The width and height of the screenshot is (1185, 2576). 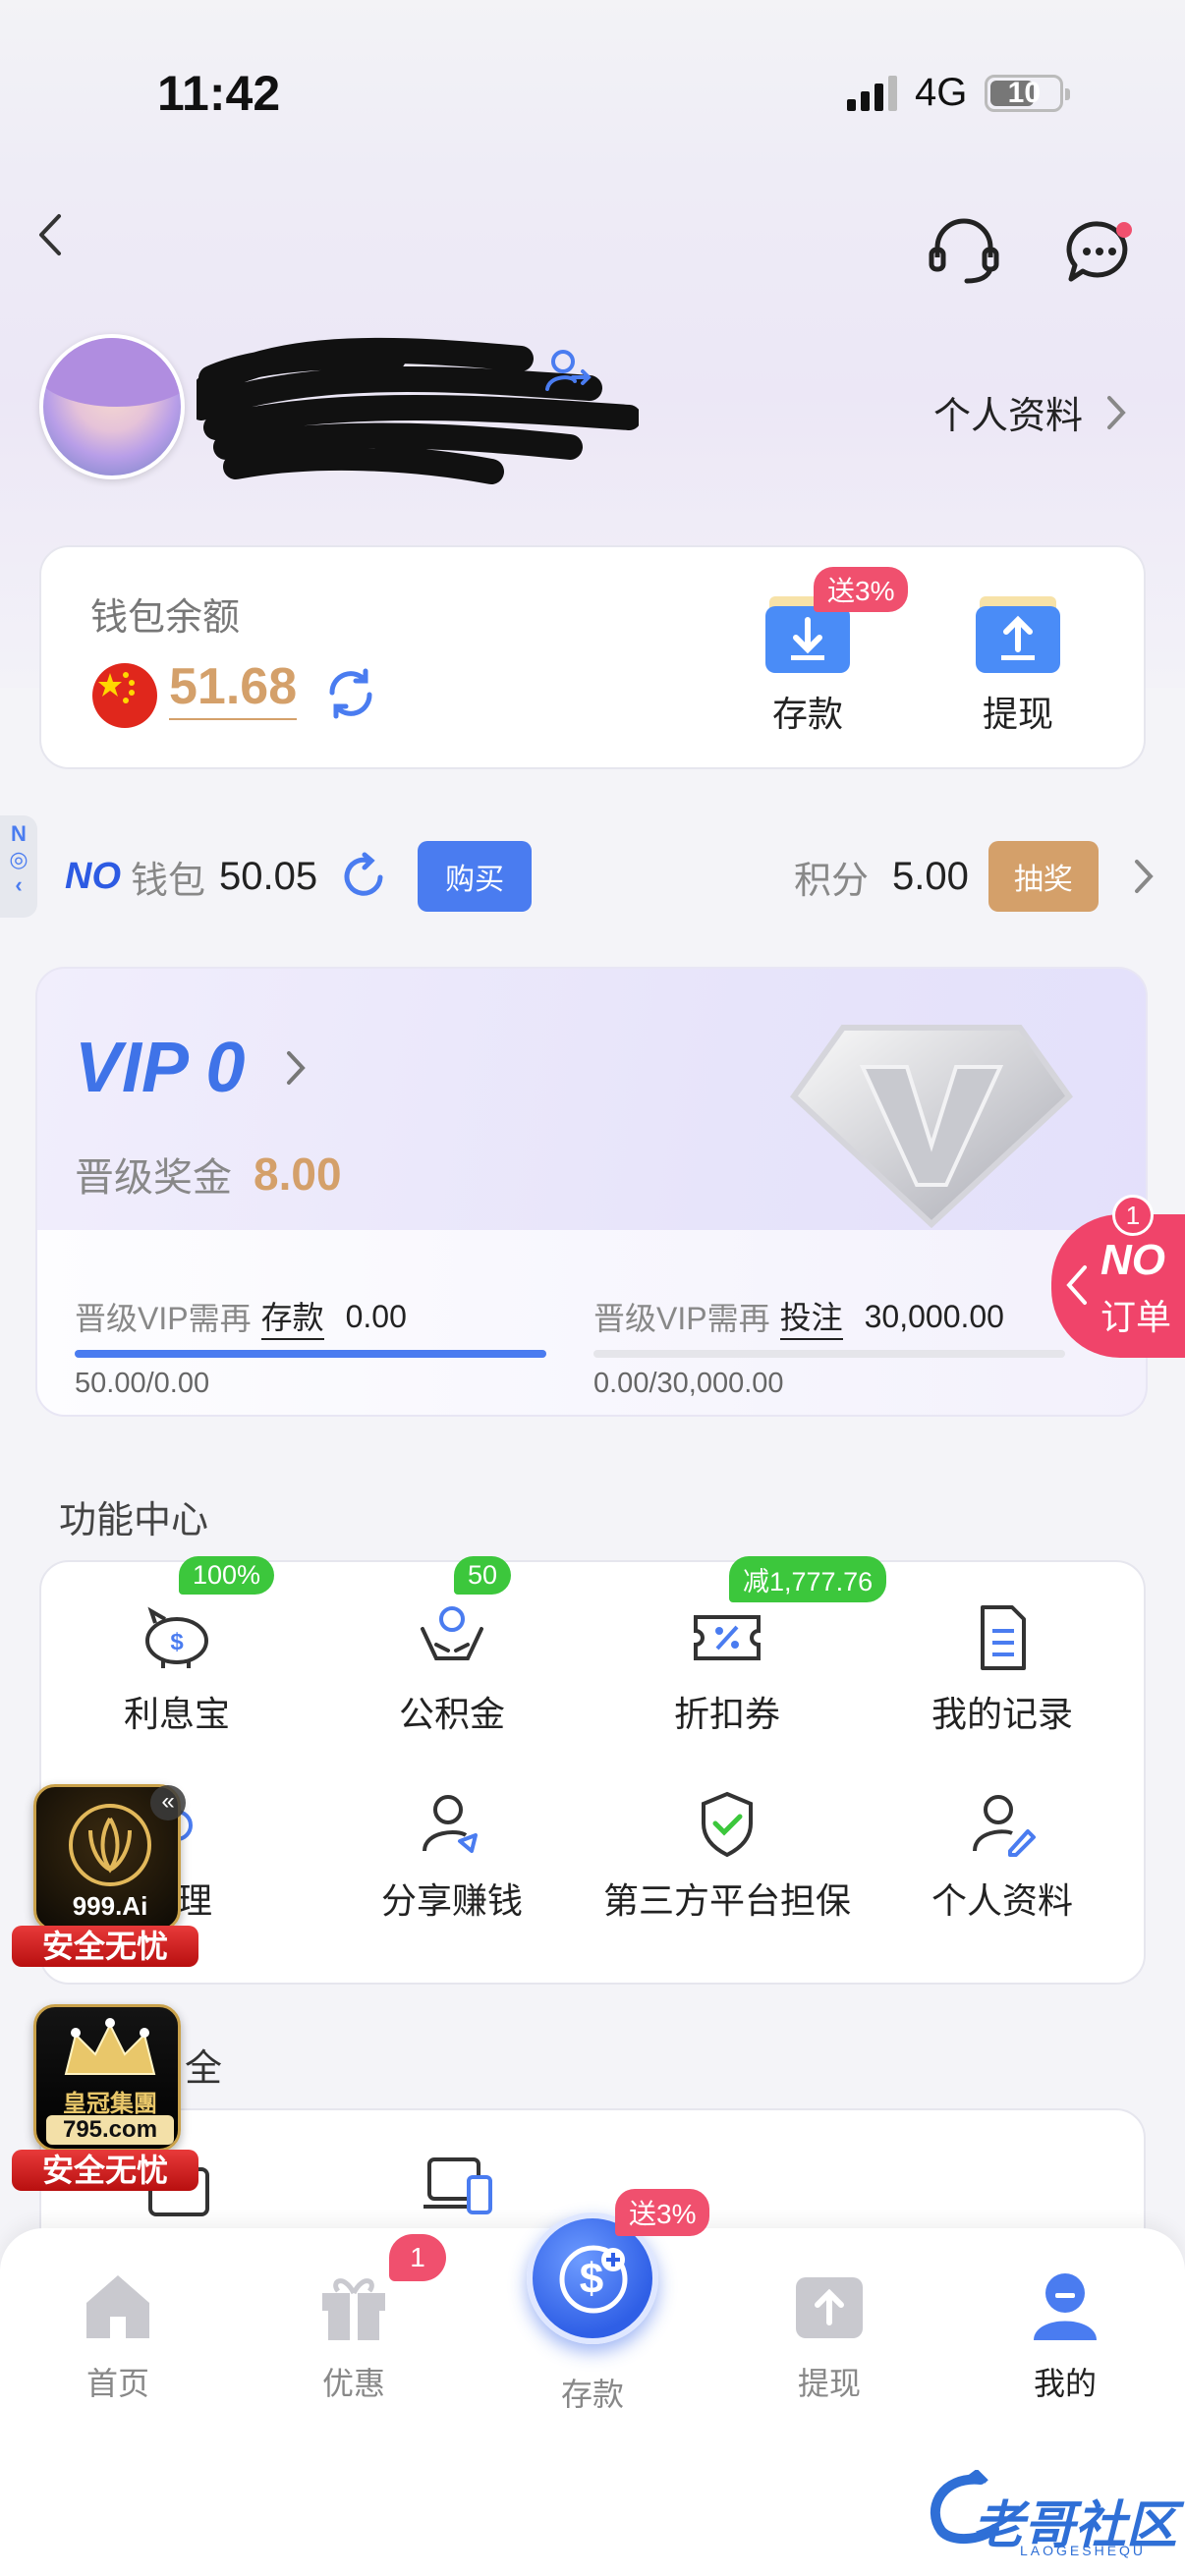 I want to click on deposit-coin-icon: $, so click(x=594, y=2279).